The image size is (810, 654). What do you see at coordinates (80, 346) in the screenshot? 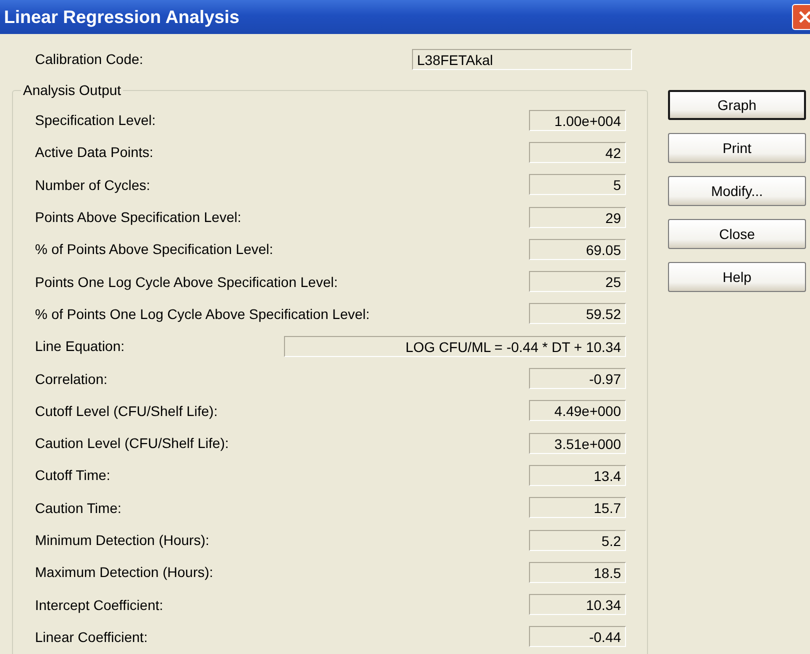
I see `field-label: Line Equation:` at bounding box center [80, 346].